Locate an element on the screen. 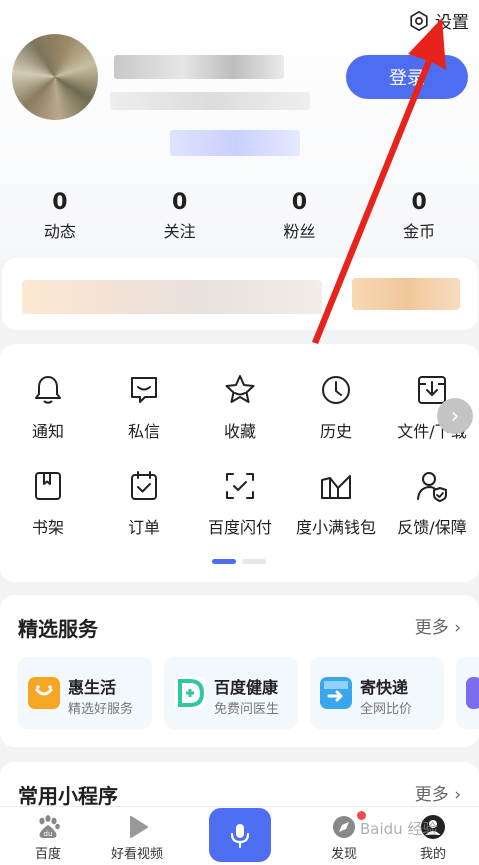  card-title: 百度健康 is located at coordinates (246, 687).